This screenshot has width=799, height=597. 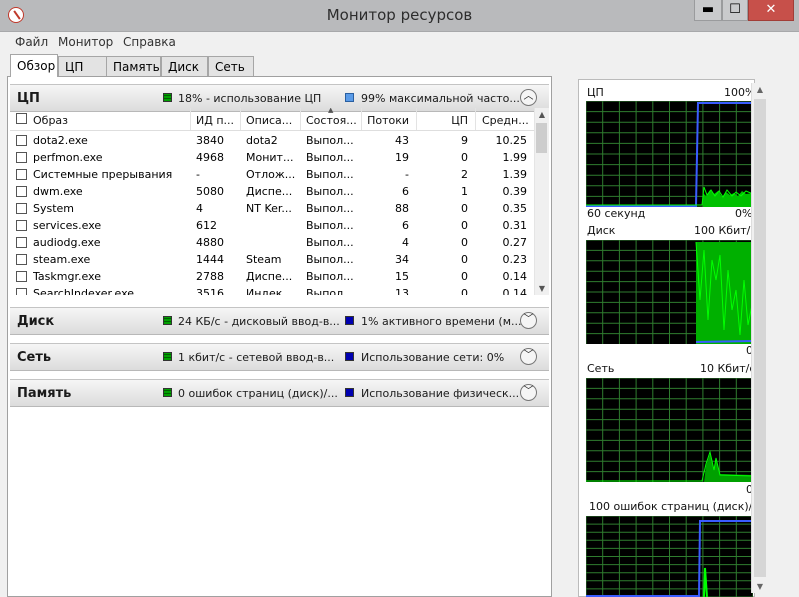 I want to click on table-cell: dota2, so click(x=262, y=140).